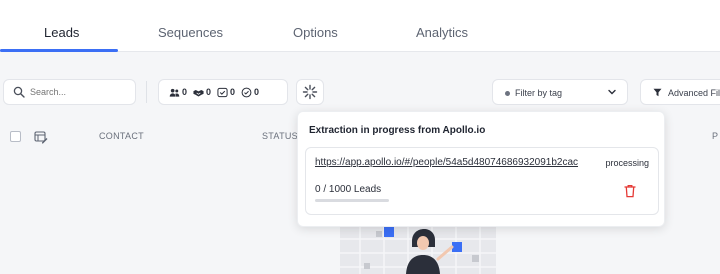 This screenshot has height=274, width=720. I want to click on column-contact: CONTACT, so click(121, 136).